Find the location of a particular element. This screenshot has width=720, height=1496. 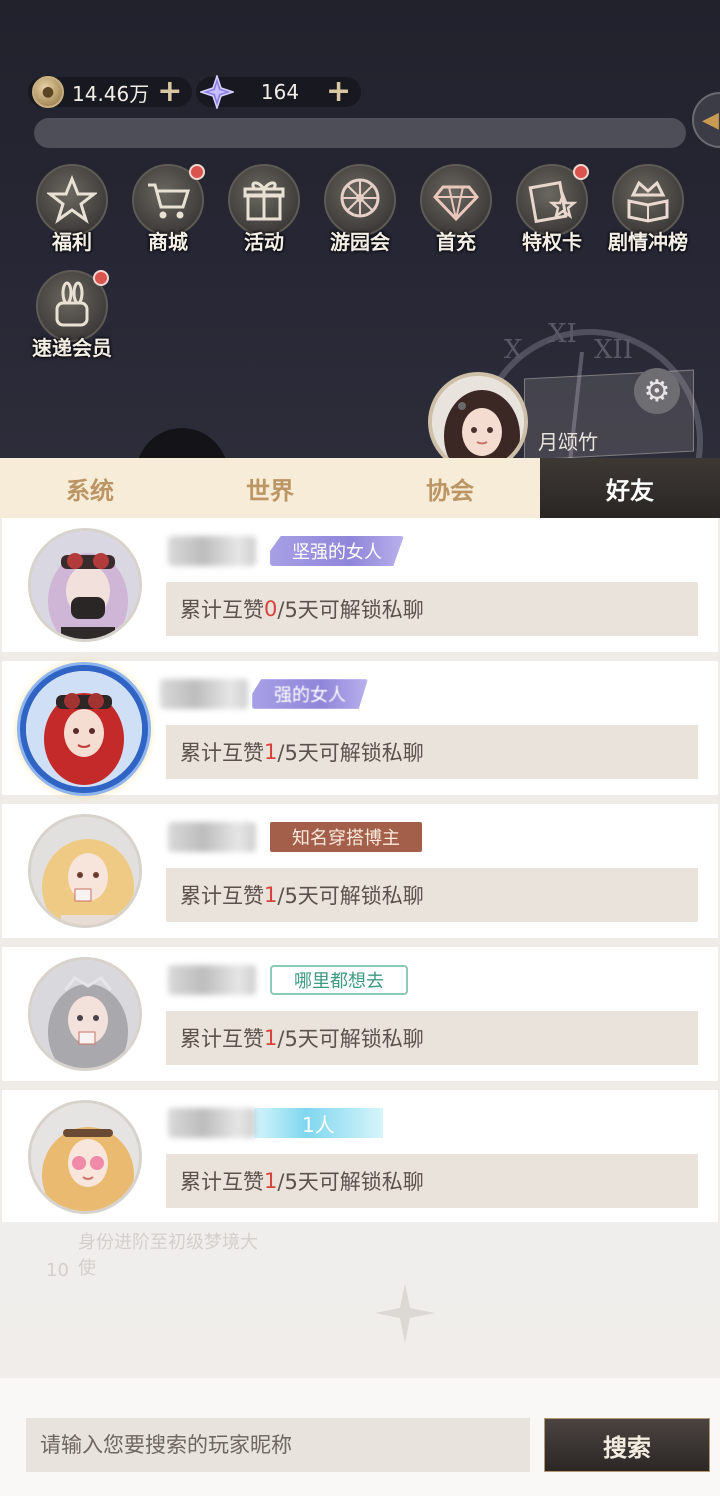

friend-card: 强的女人 累计互赞 1/5天可解锁私聊 is located at coordinates (360, 728).